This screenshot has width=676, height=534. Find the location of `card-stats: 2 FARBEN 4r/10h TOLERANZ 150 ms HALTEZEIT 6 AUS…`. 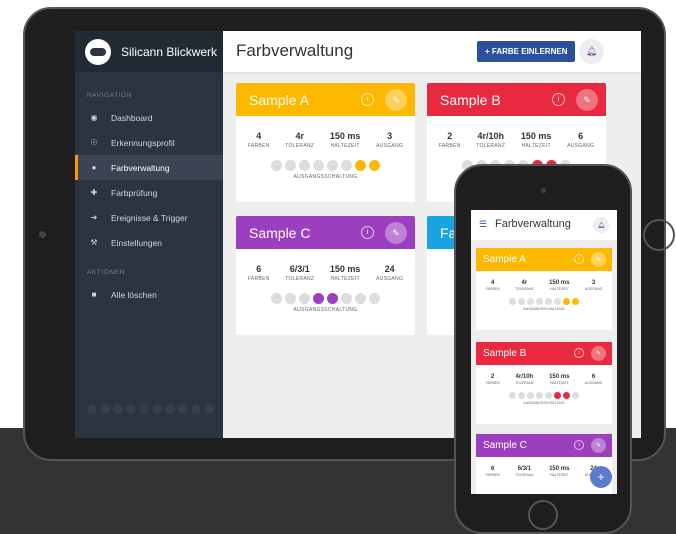

card-stats: 2 FARBEN 4r/10h TOLERANZ 150 ms HALTEZEIT 6 AUS… is located at coordinates (516, 132).